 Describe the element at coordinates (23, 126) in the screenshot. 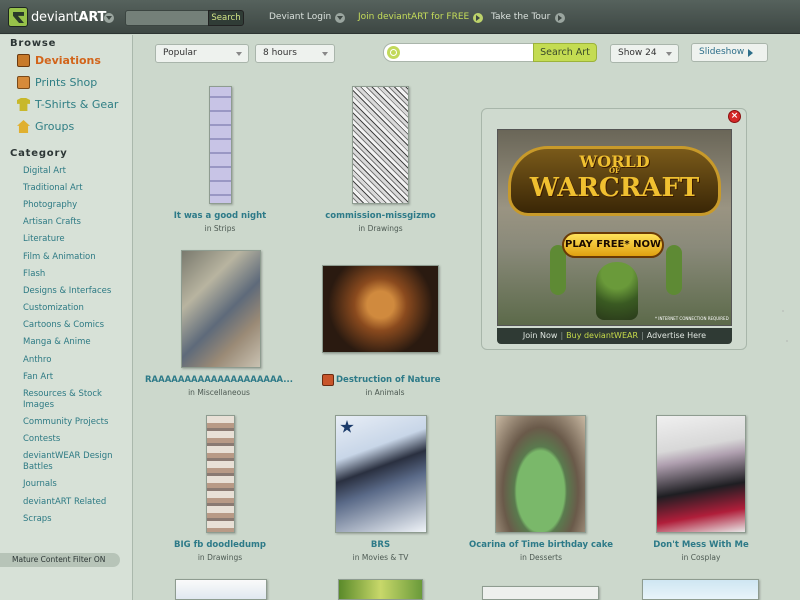

I see `groups-icon` at that location.